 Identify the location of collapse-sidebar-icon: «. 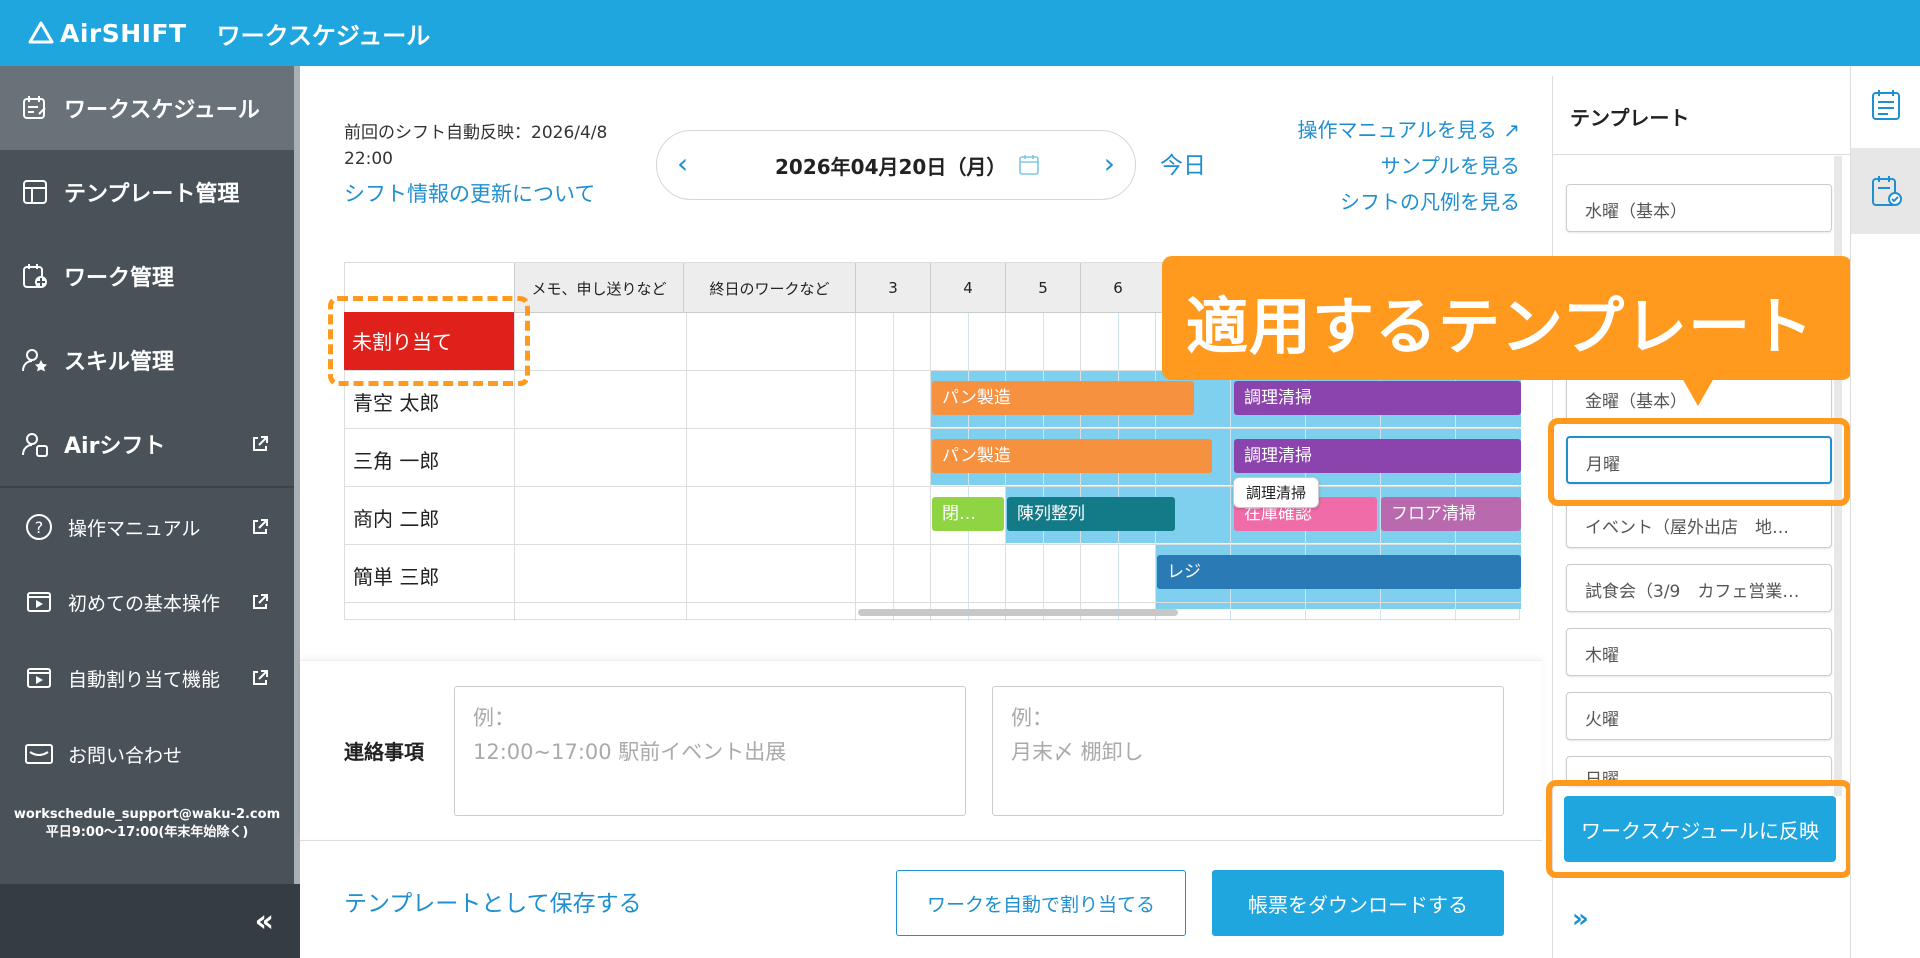
(264, 921).